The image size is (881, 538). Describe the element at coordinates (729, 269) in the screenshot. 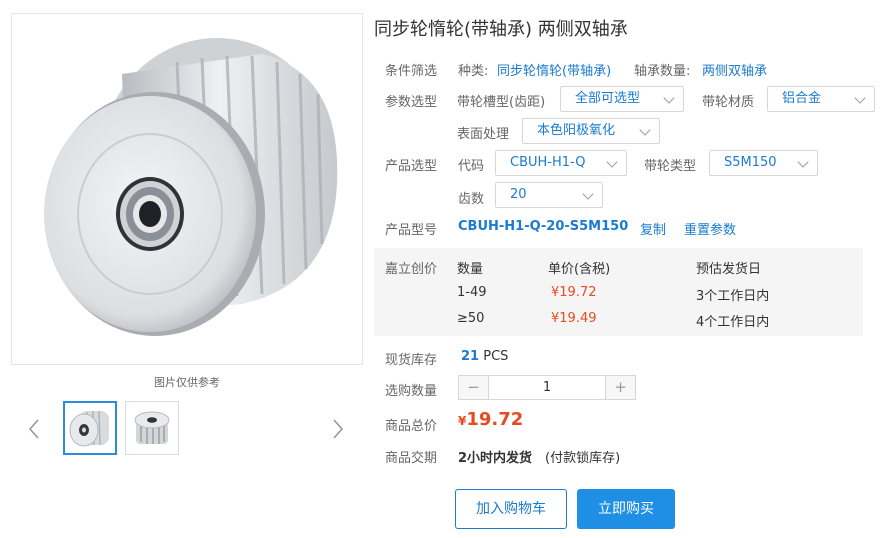

I see `price-header-ship: 预估发货日` at that location.